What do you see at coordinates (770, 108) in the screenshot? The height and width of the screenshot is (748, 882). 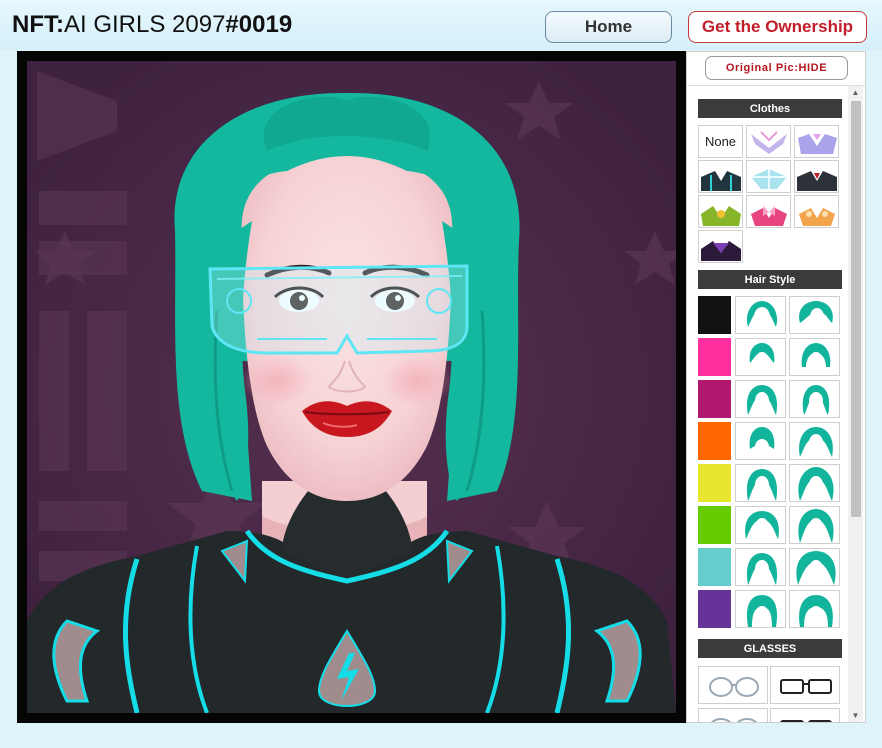 I see `clothes-heading: Clothes` at bounding box center [770, 108].